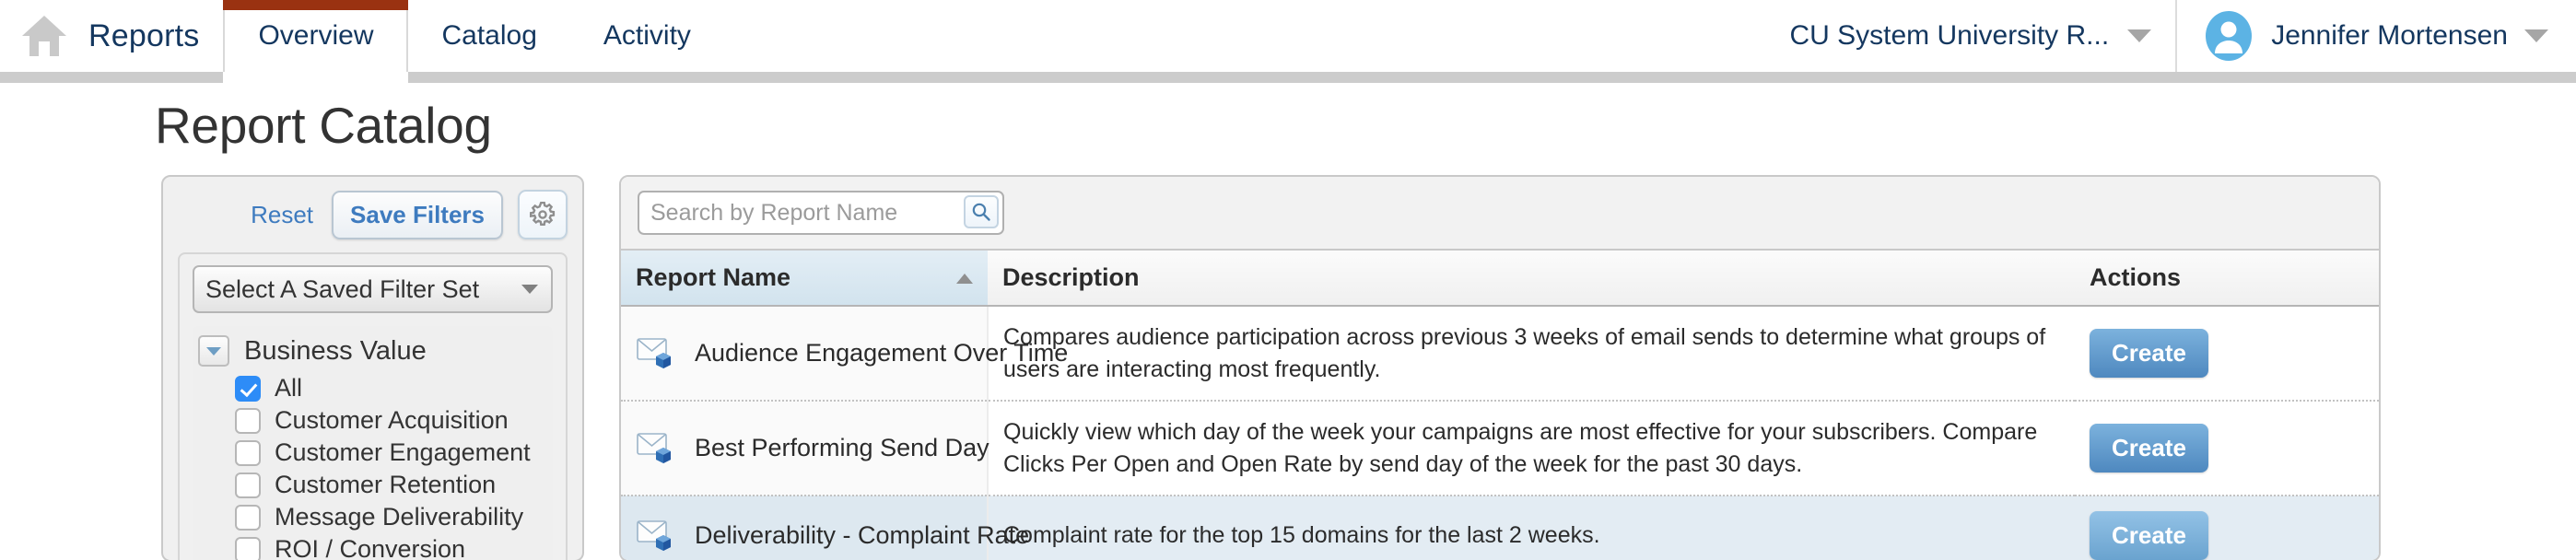 The height and width of the screenshot is (560, 2576). What do you see at coordinates (1071, 277) in the screenshot?
I see `column-header-label: Description` at bounding box center [1071, 277].